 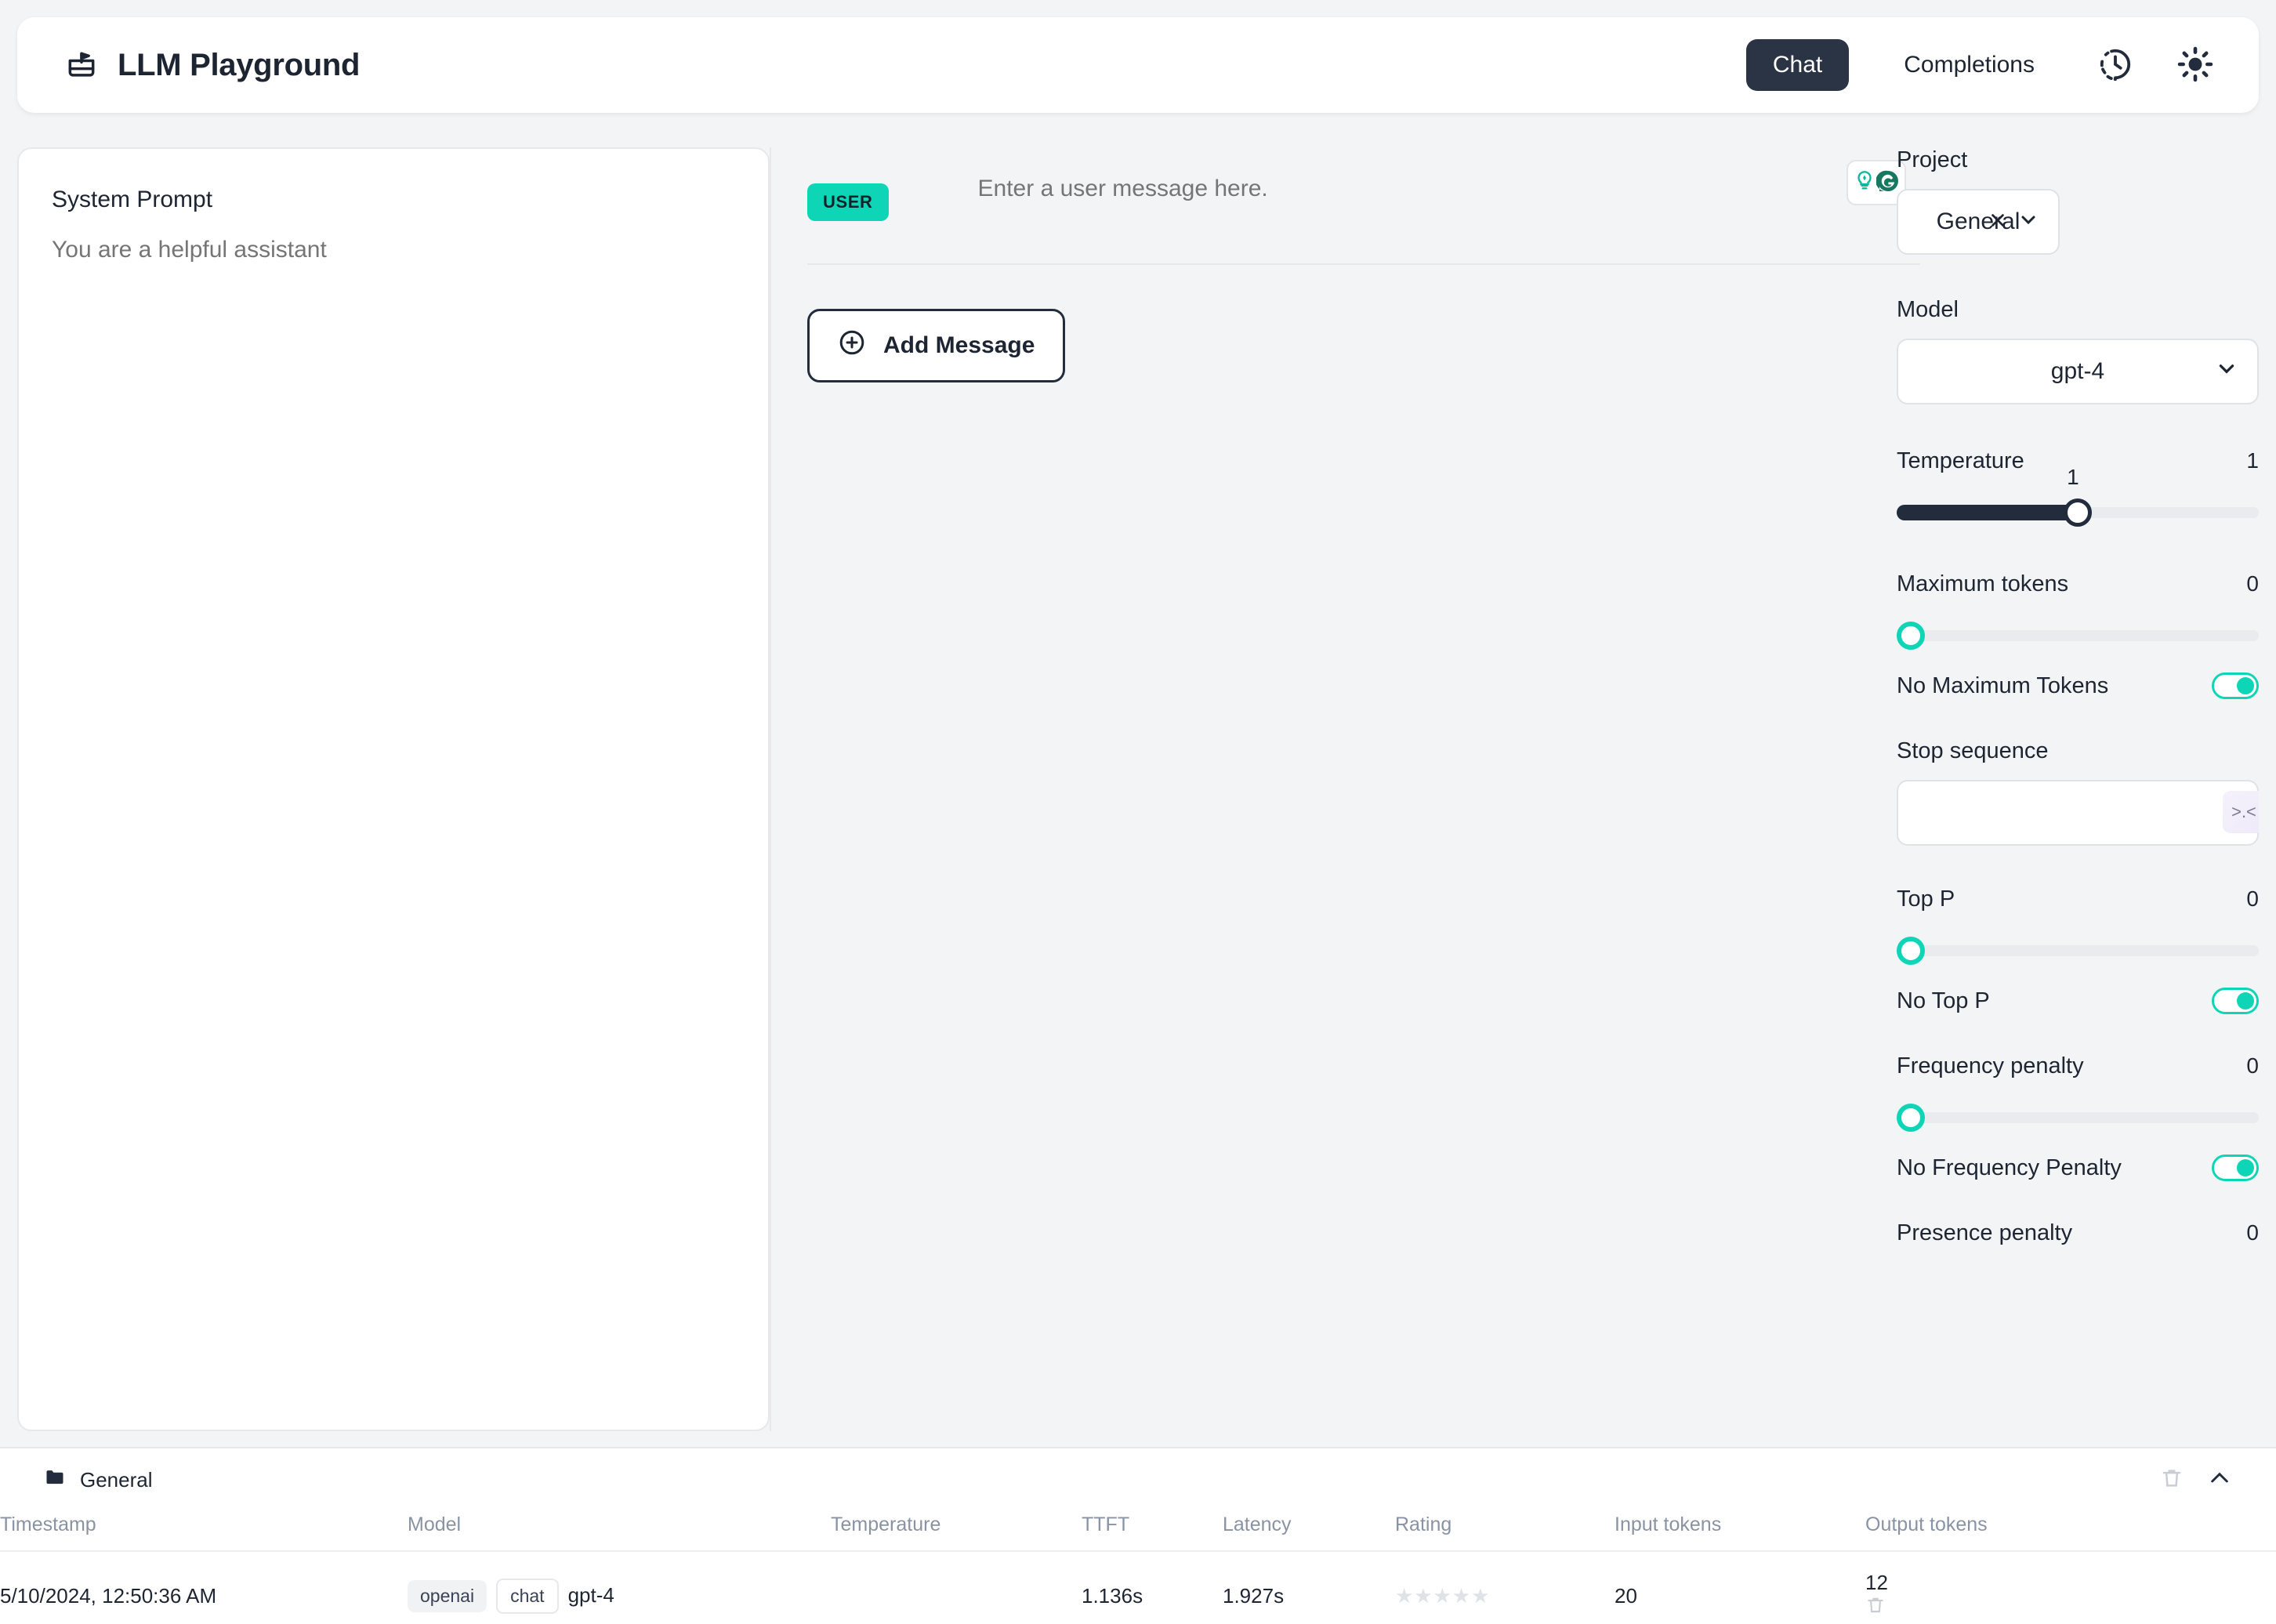 What do you see at coordinates (2078, 1001) in the screenshot?
I see `no-top-p-row: No Top P` at bounding box center [2078, 1001].